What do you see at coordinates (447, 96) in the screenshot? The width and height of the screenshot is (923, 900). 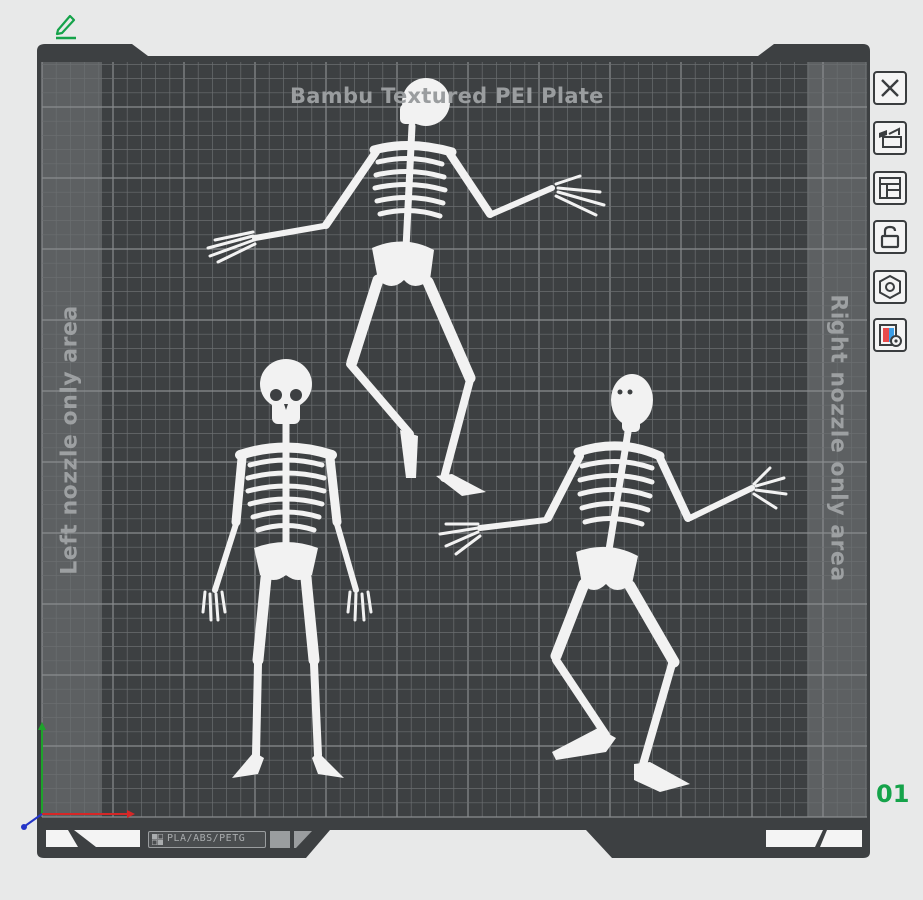 I see `plate-title: Bambu Textured PEI Plate` at bounding box center [447, 96].